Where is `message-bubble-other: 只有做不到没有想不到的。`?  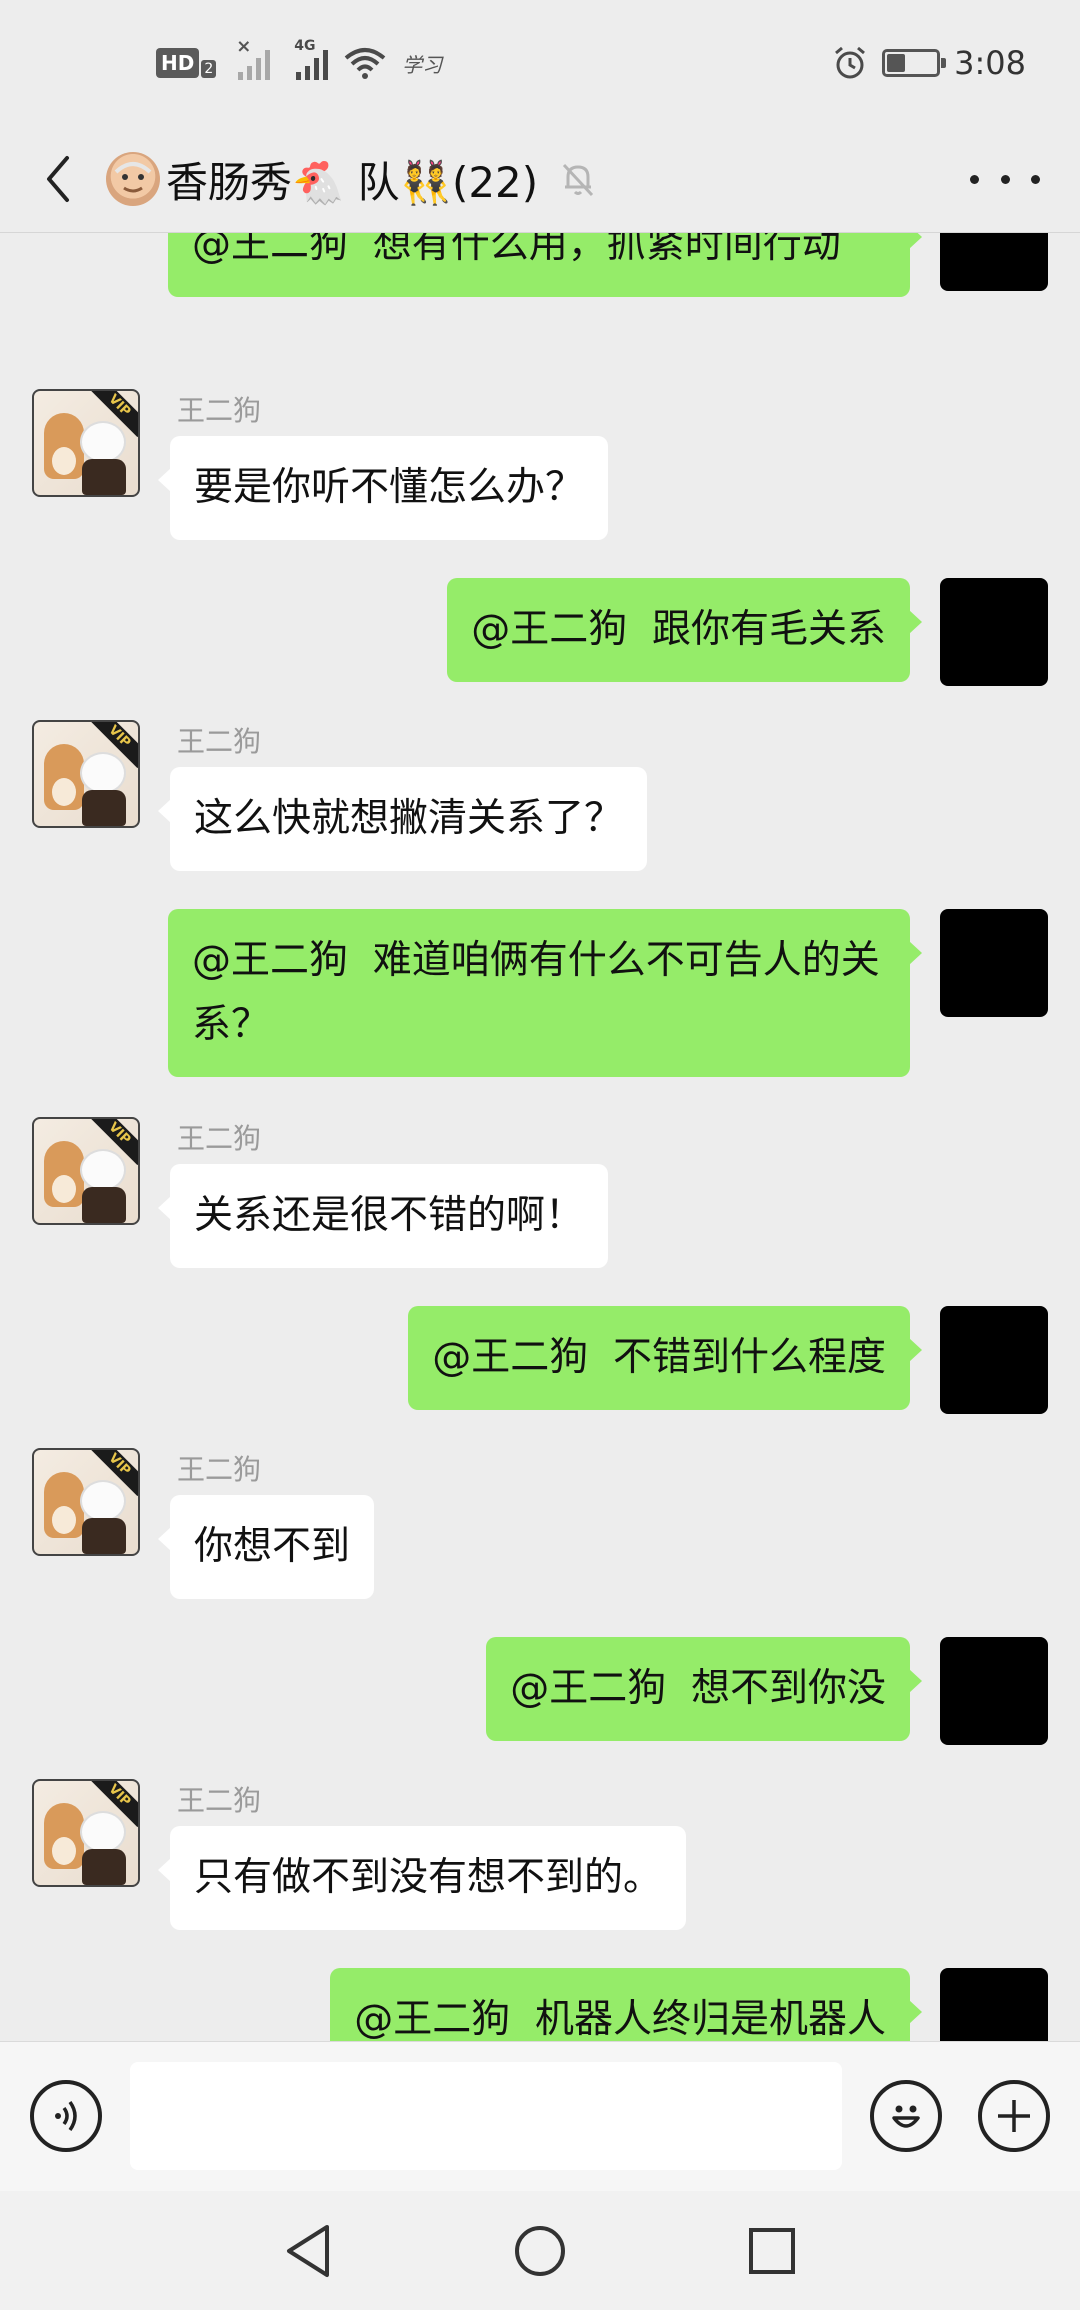 message-bubble-other: 只有做不到没有想不到的。 is located at coordinates (422, 1878).